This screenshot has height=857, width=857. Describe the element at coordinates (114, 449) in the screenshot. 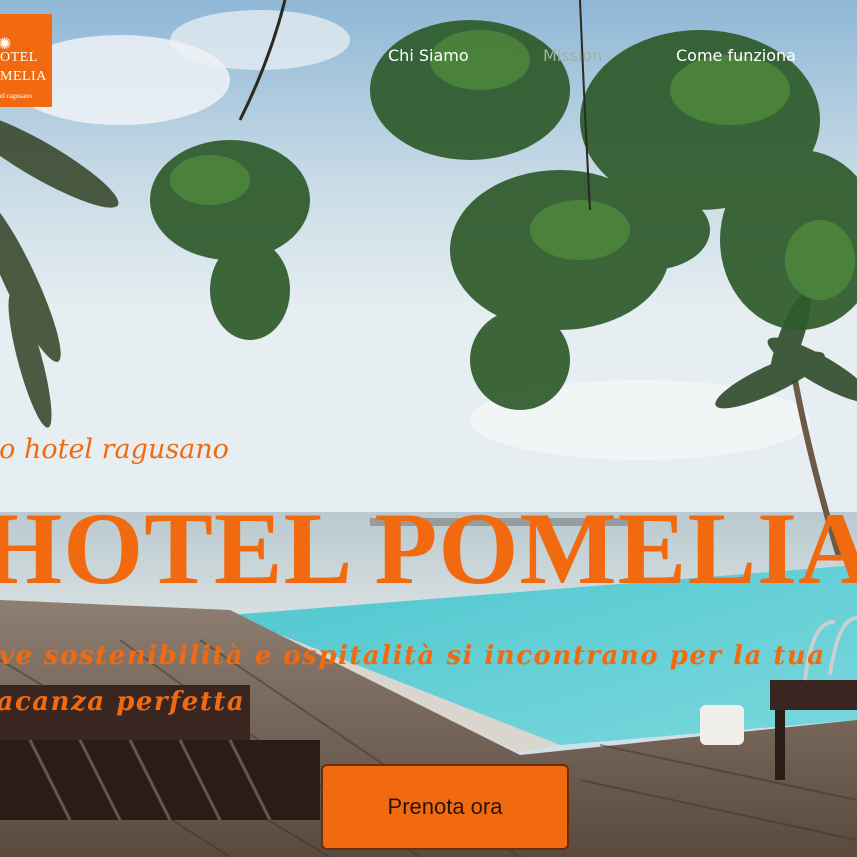

I see `hero-tagline: co hotel ragusano` at that location.